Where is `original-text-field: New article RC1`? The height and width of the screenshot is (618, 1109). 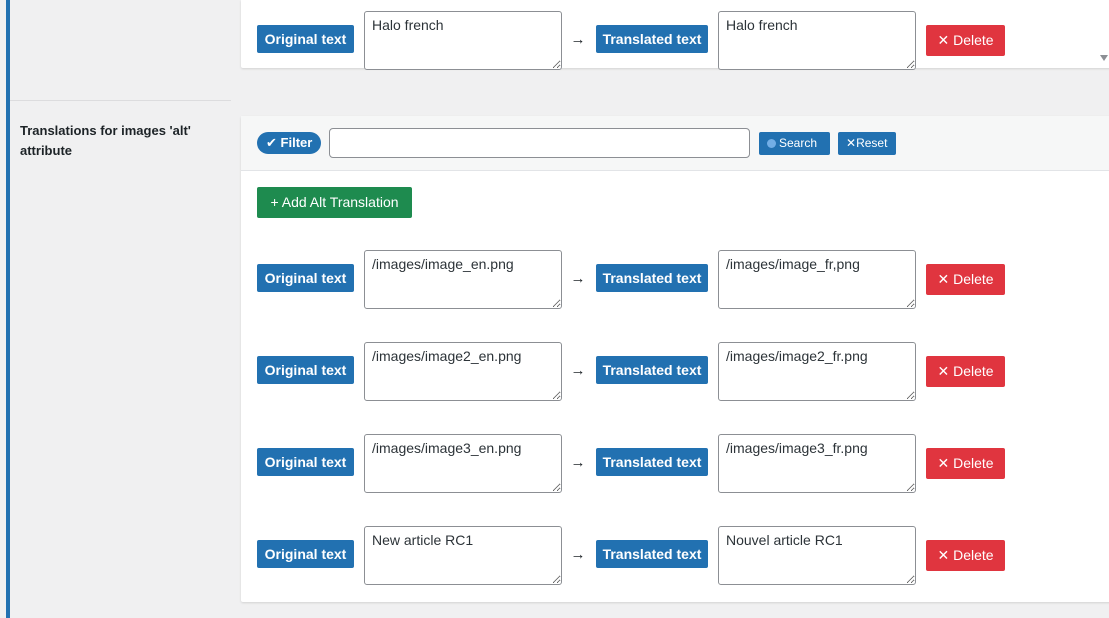 original-text-field: New article RC1 is located at coordinates (463, 555).